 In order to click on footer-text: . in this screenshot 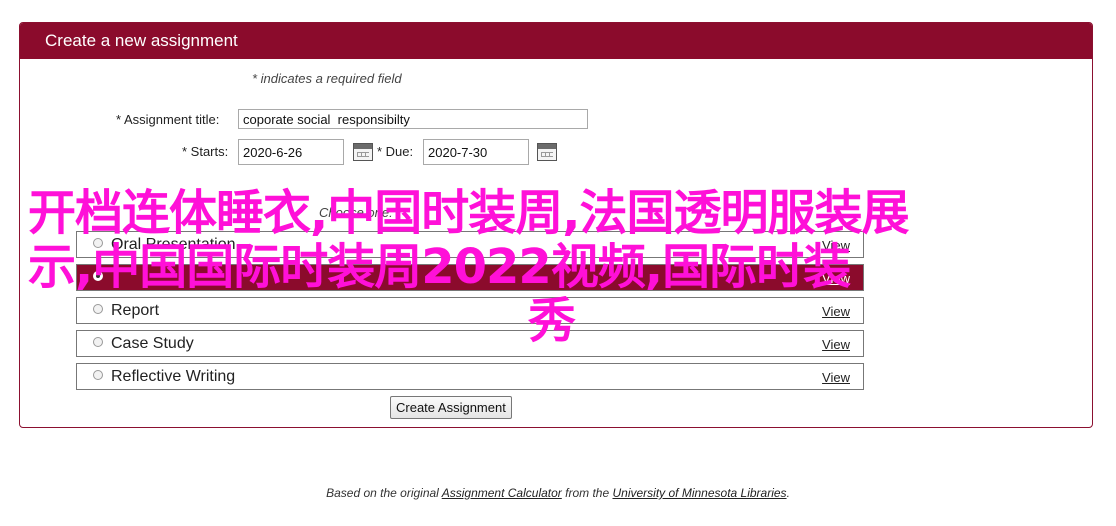, I will do `click(788, 493)`.